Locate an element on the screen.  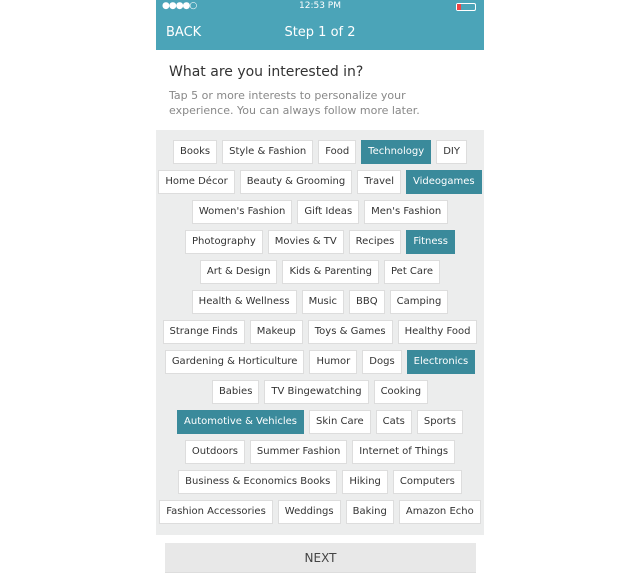
interest-tag: Hiking is located at coordinates (365, 482).